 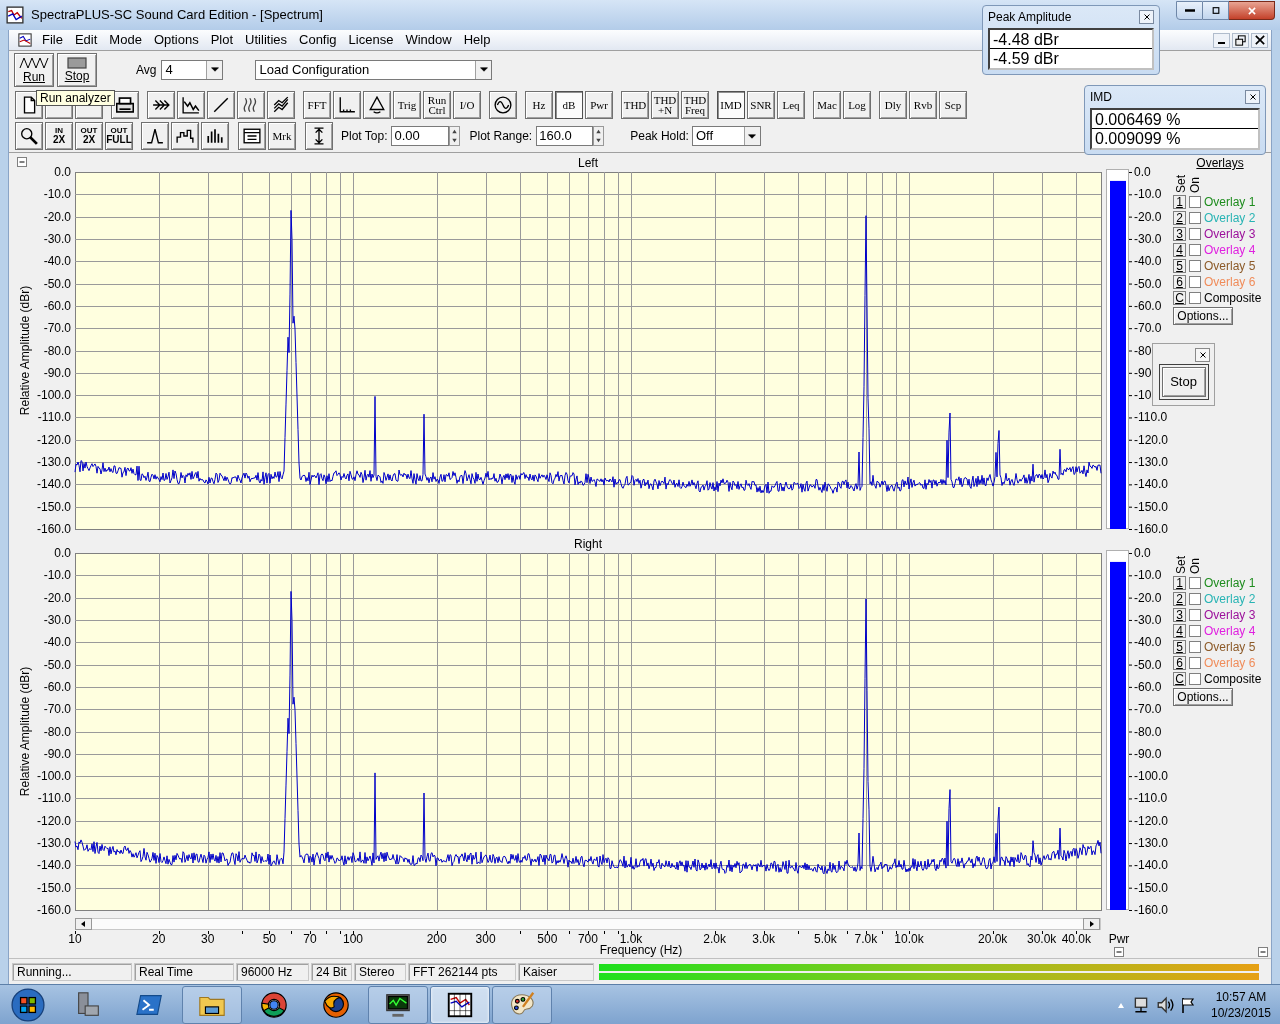 What do you see at coordinates (53, 462) in the screenshot?
I see `y-tick-label: -130.0` at bounding box center [53, 462].